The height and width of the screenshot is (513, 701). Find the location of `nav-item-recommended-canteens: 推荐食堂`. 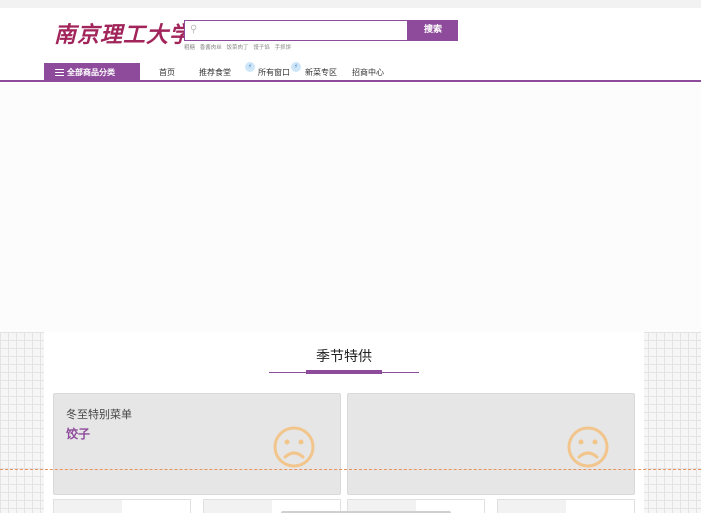

nav-item-recommended-canteens: 推荐食堂 is located at coordinates (215, 72).